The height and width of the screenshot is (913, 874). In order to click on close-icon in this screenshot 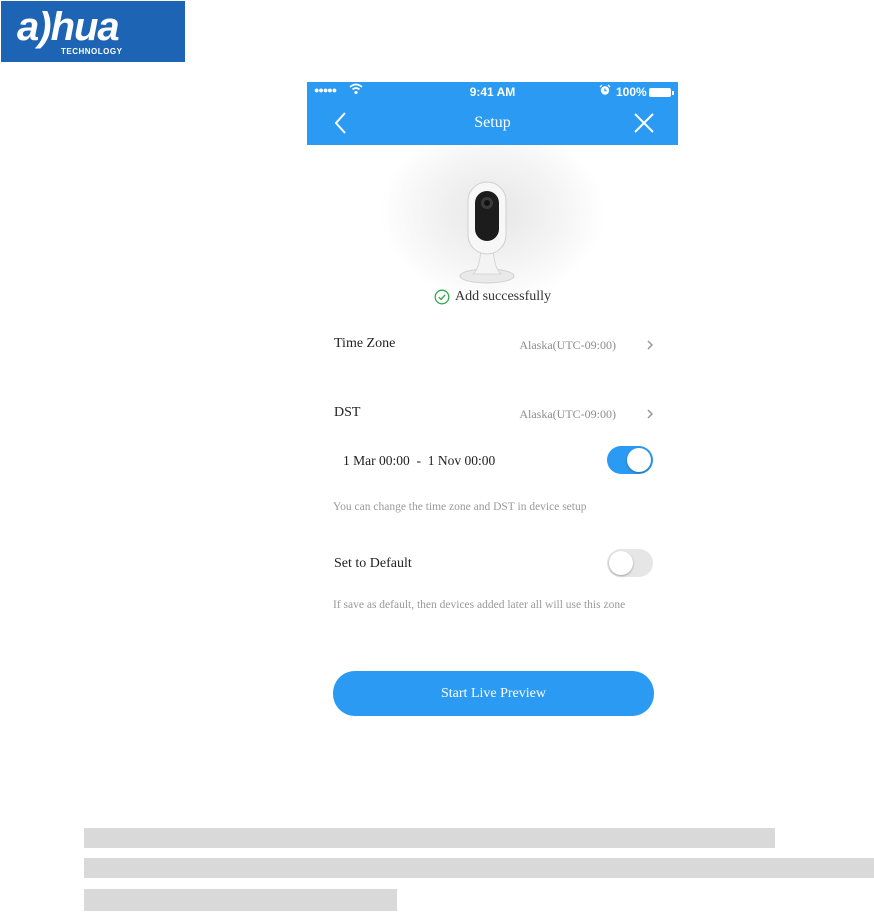, I will do `click(644, 123)`.